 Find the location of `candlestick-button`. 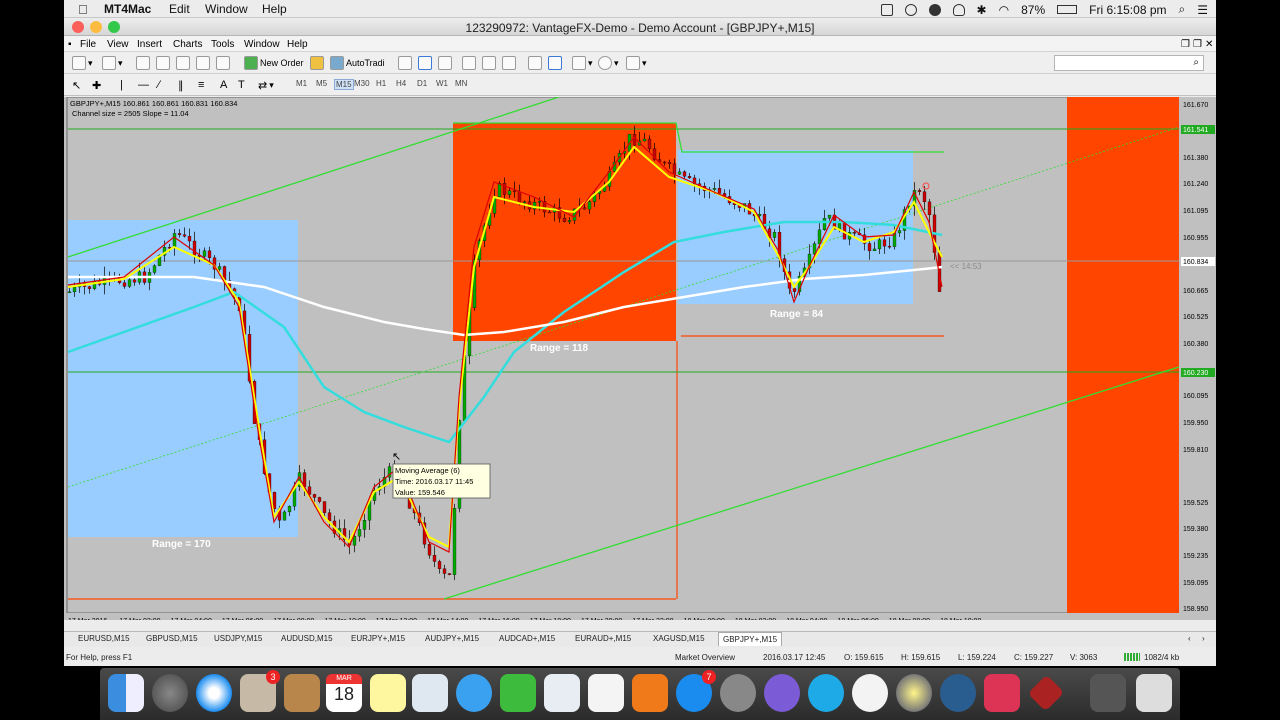

candlestick-button is located at coordinates (425, 63).